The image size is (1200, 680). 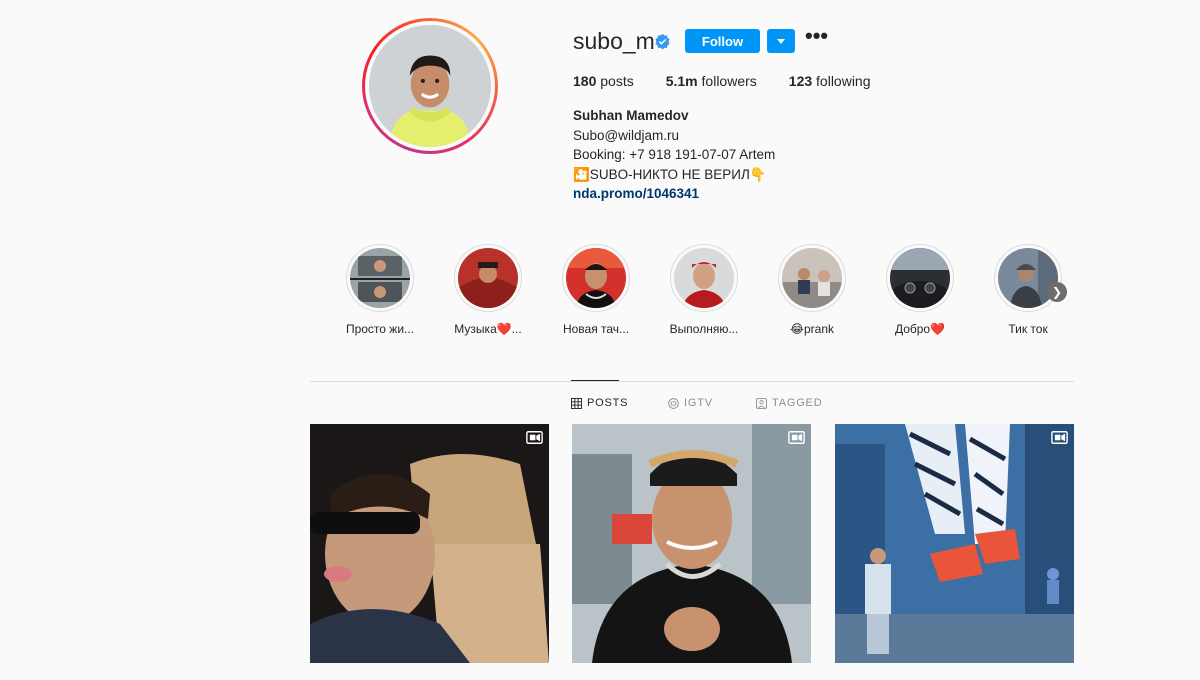 I want to click on tab-posts: POSTS, so click(x=599, y=403).